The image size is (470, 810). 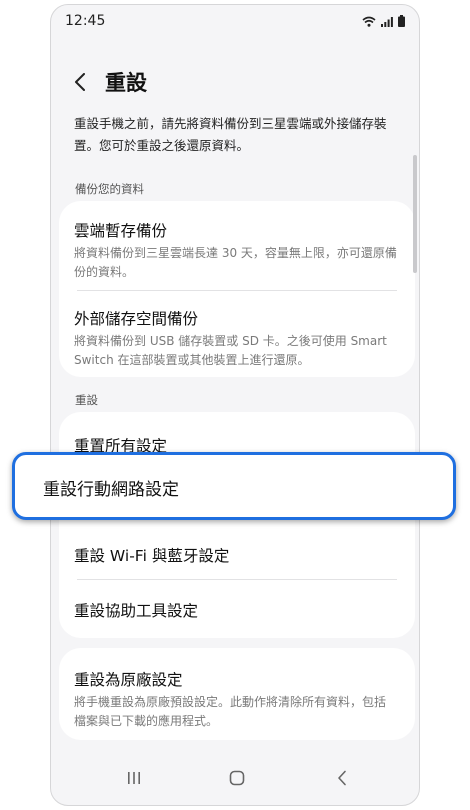 I want to click on description-line-2: 置。您可於重設之後還原資料。, so click(x=162, y=145).